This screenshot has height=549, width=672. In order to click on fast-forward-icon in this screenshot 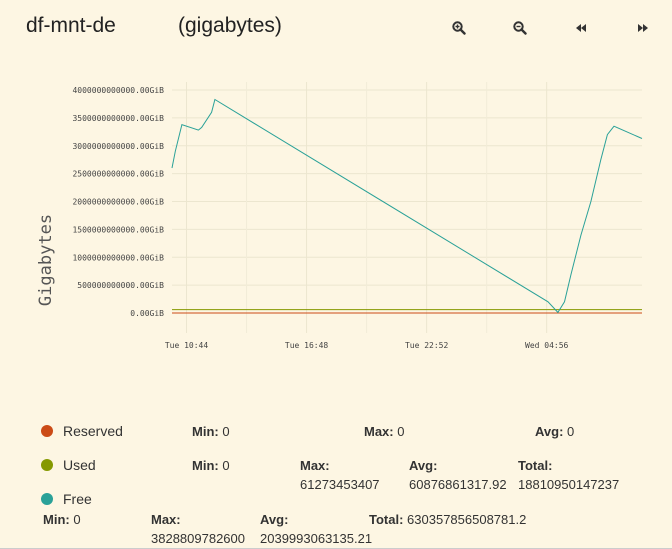, I will do `click(643, 28)`.